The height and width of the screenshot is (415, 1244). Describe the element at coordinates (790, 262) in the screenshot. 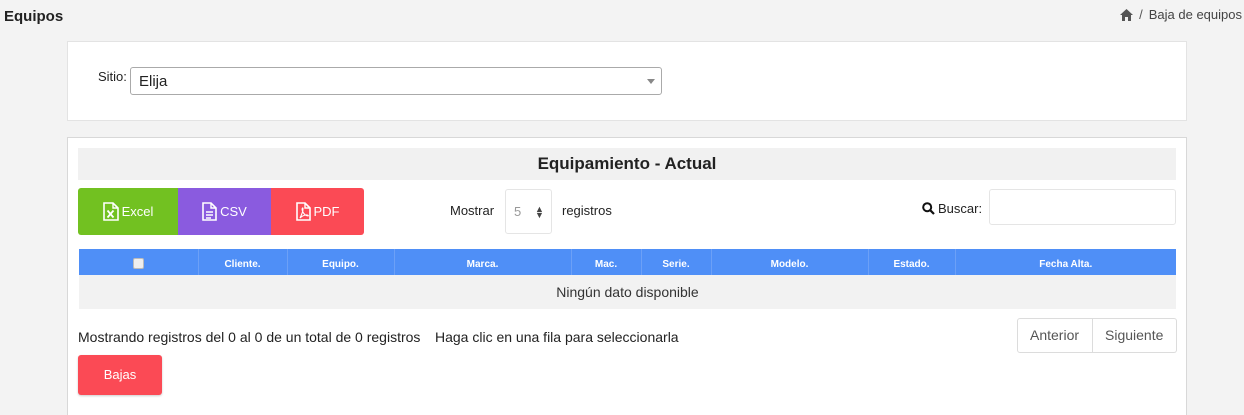

I see `column-header-modelo: Modelo.` at that location.